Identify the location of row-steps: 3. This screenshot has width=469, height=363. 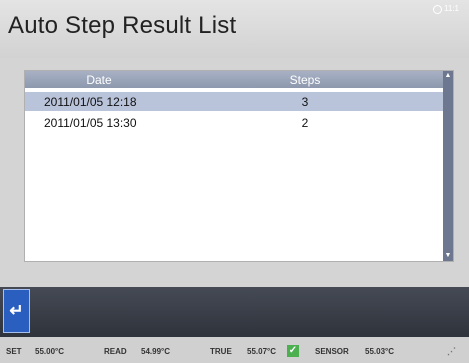
(305, 102).